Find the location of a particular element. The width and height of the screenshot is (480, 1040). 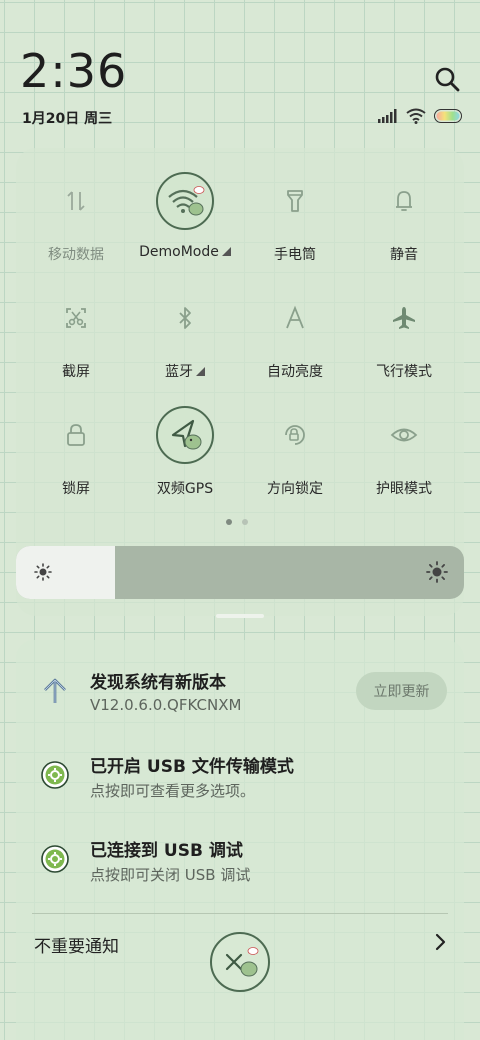

date: 1月20日 周三 is located at coordinates (67, 119).